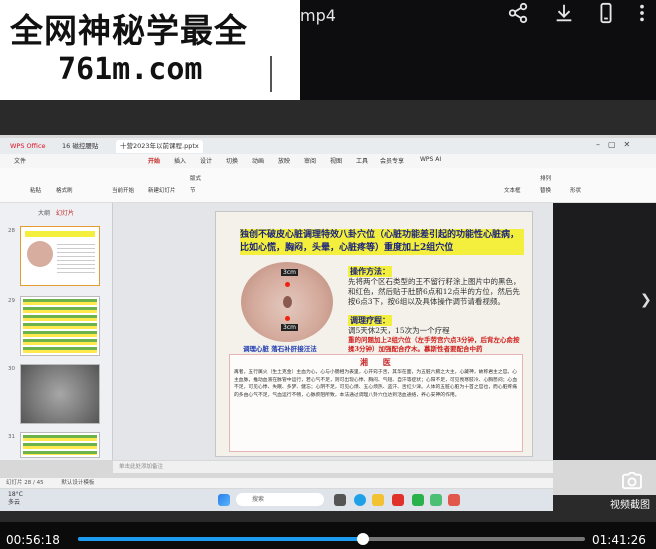 Image resolution: width=656 pixels, height=549 pixels. I want to click on wps-menu-bar, so click(328, 161).